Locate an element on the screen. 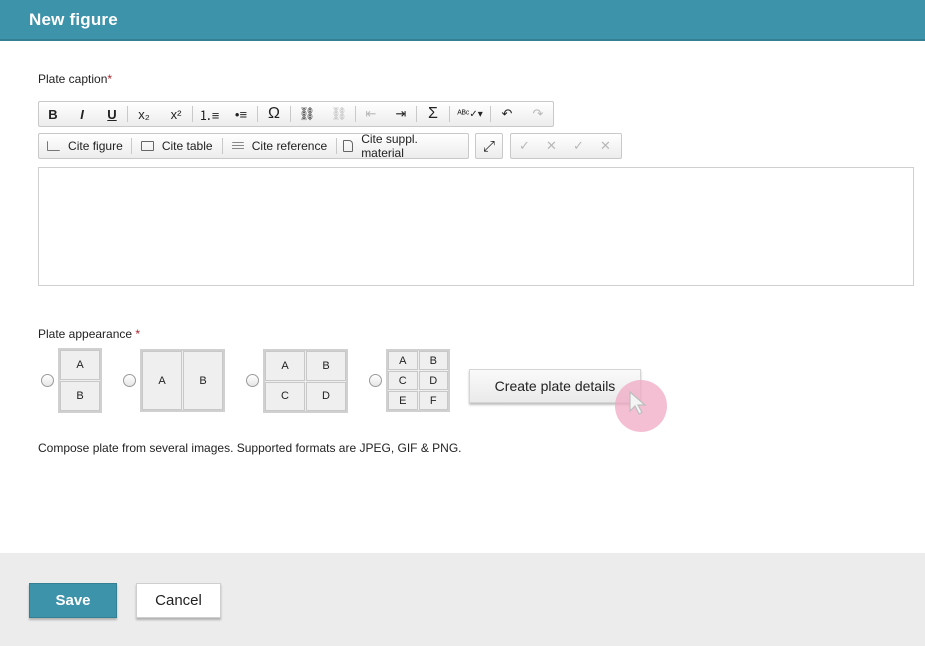 The width and height of the screenshot is (925, 646). underline-button: U is located at coordinates (112, 114).